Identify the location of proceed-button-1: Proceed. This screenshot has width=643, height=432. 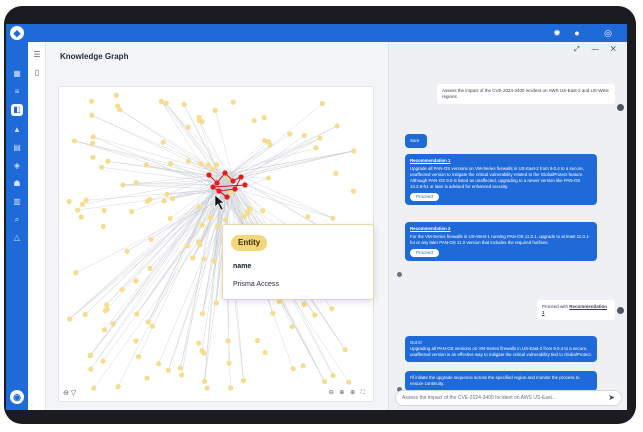
(424, 197).